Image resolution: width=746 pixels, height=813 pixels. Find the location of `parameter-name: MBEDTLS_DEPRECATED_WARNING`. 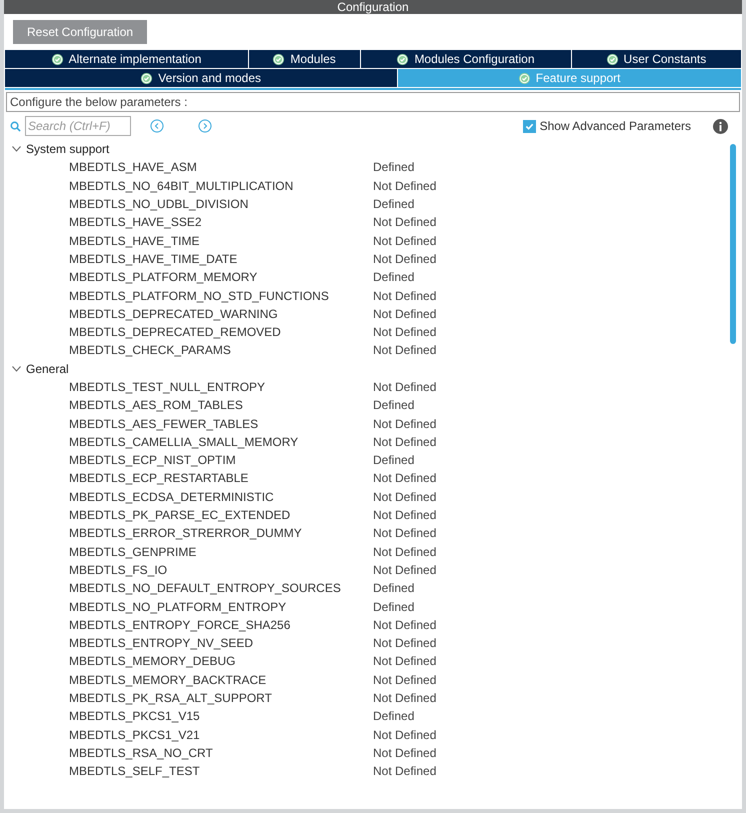

parameter-name: MBEDTLS_DEPRECATED_WARNING is located at coordinates (221, 313).